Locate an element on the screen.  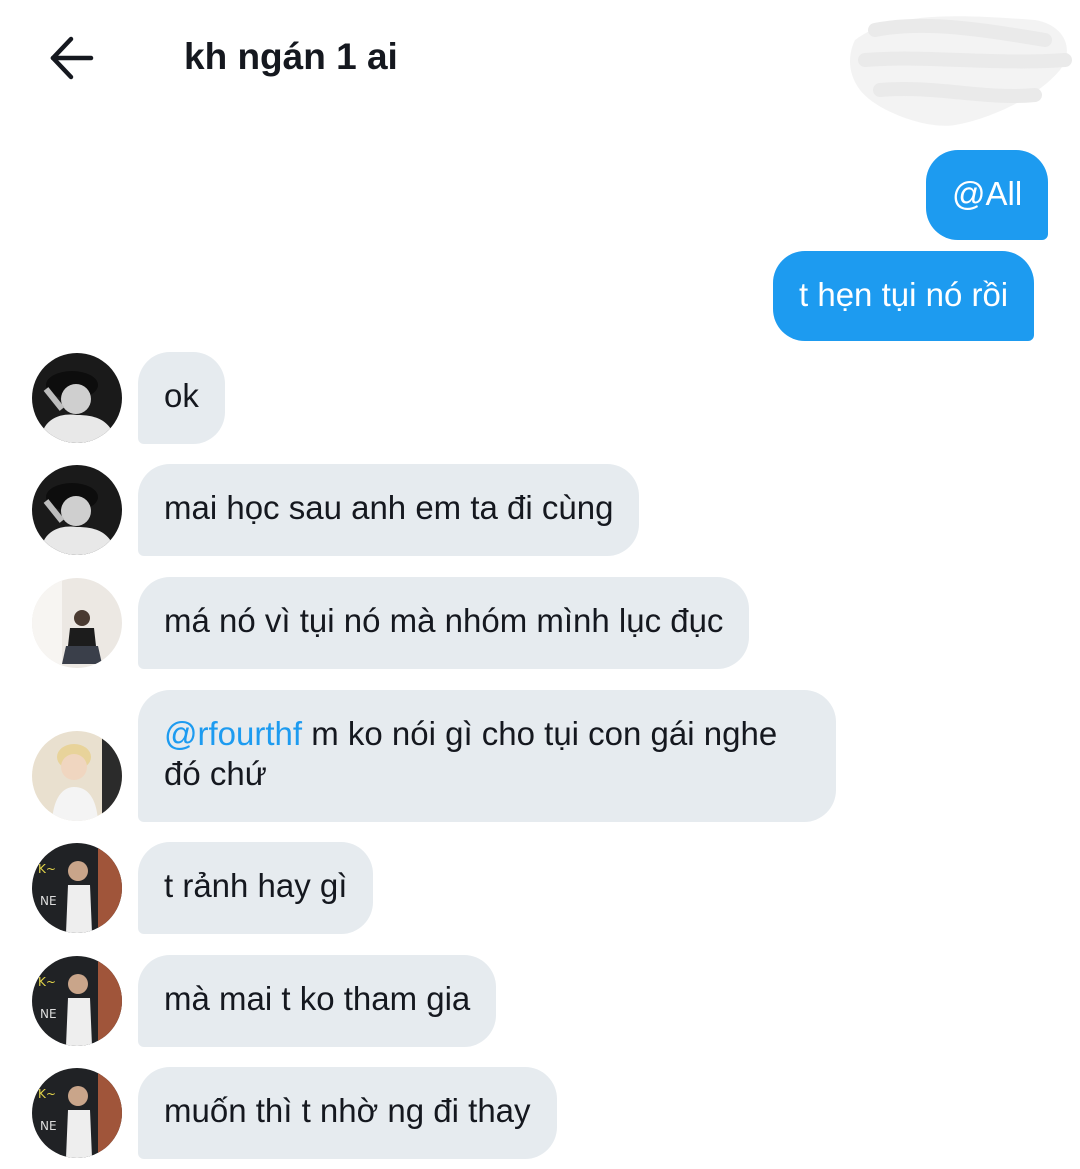
message-text: muốn thì t nhờ ng đi thay is located at coordinates (347, 1110).